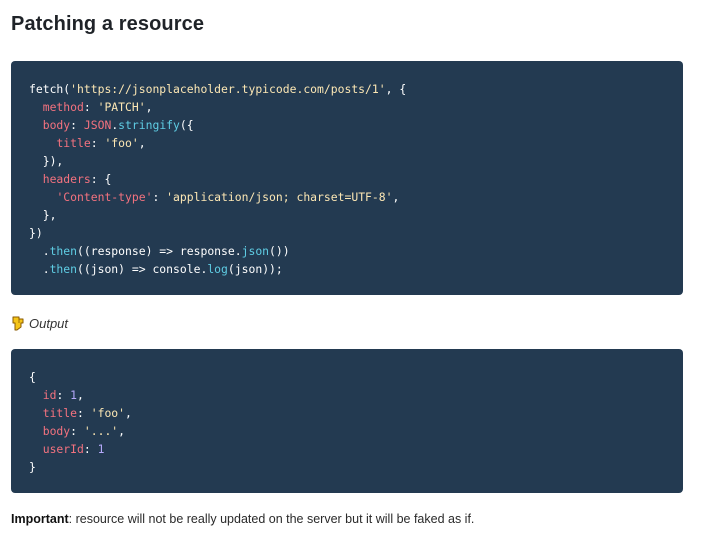  Describe the element at coordinates (186, 125) in the screenshot. I see `code-token: ({` at that location.